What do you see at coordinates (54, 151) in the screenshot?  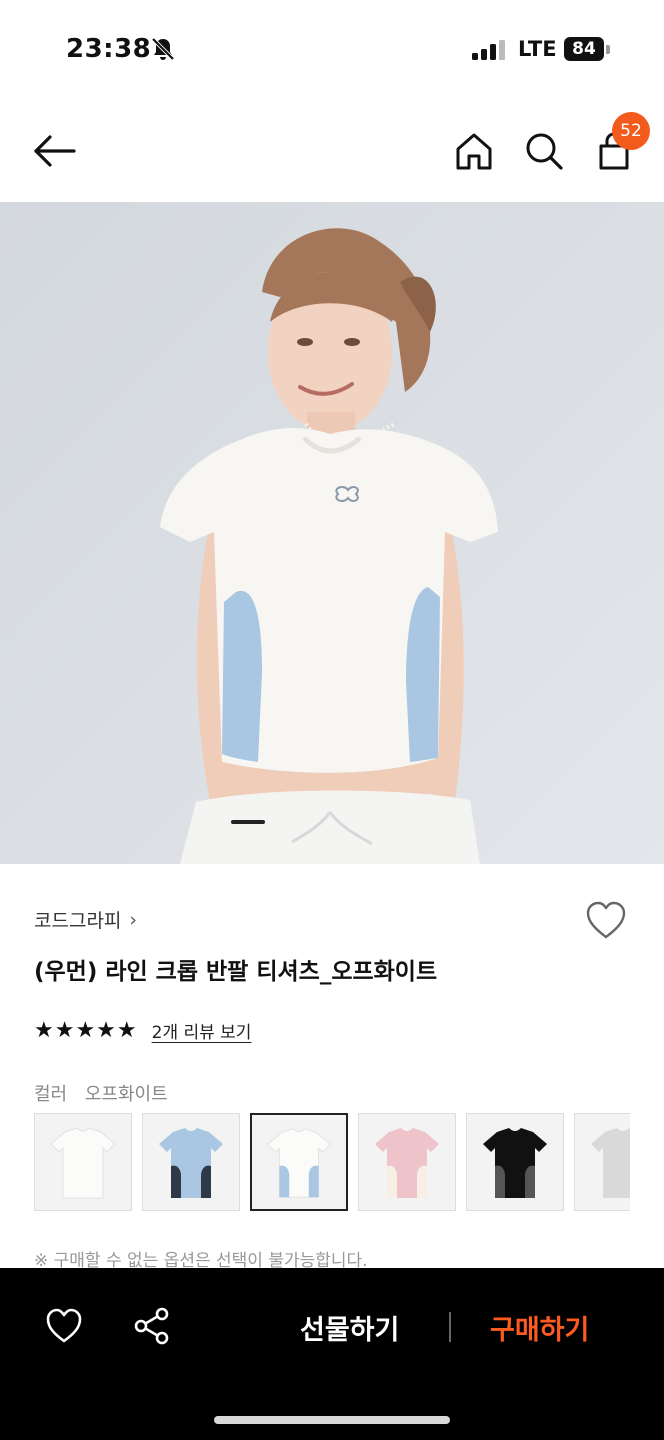 I see `back-arrow-icon` at bounding box center [54, 151].